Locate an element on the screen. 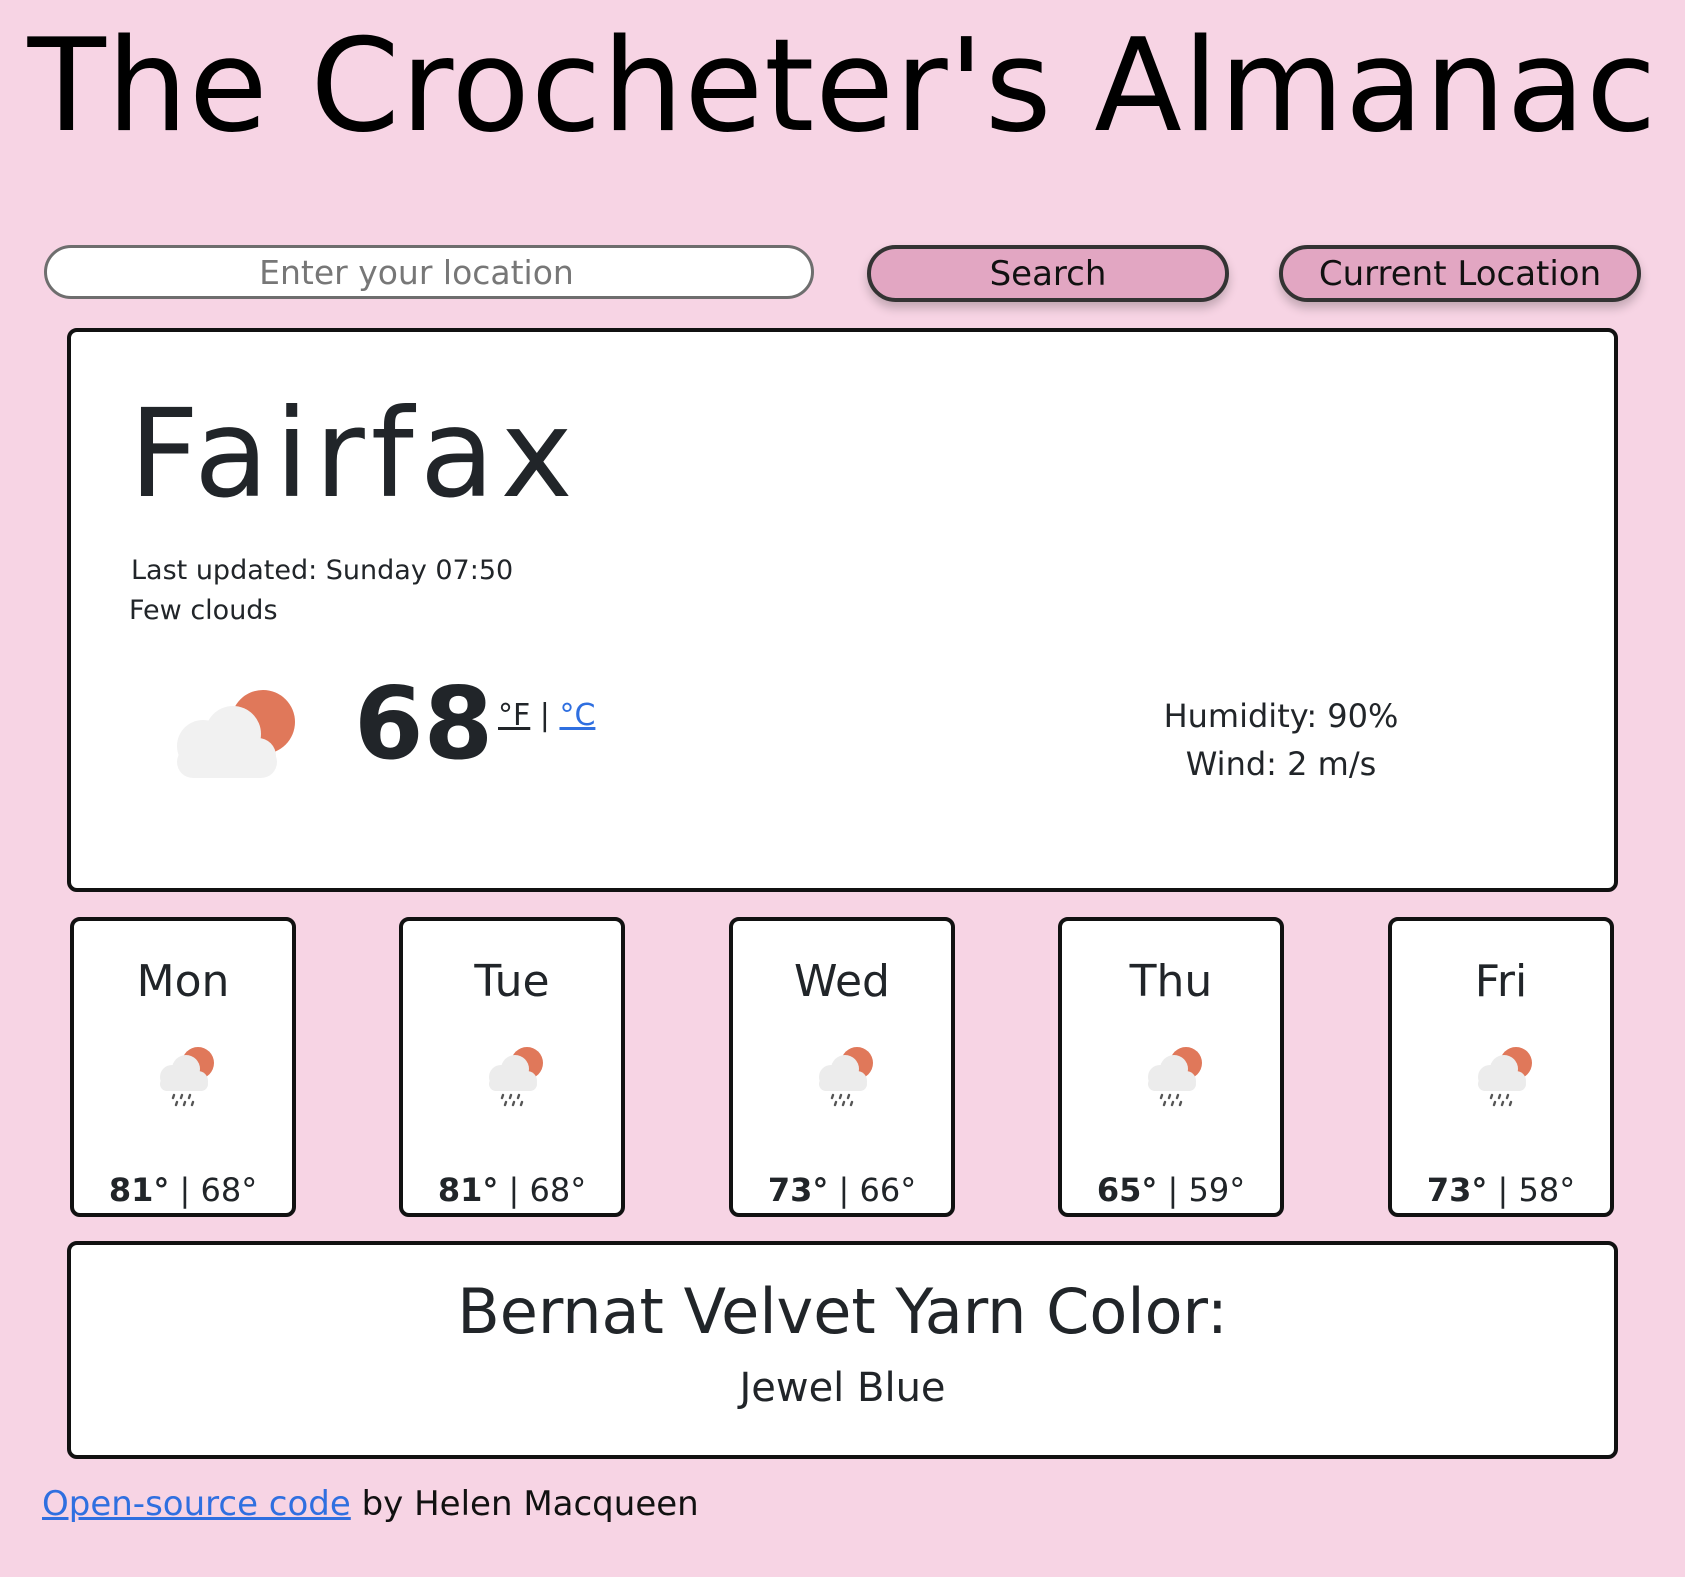  cloud-sun-icon is located at coordinates (236, 734).